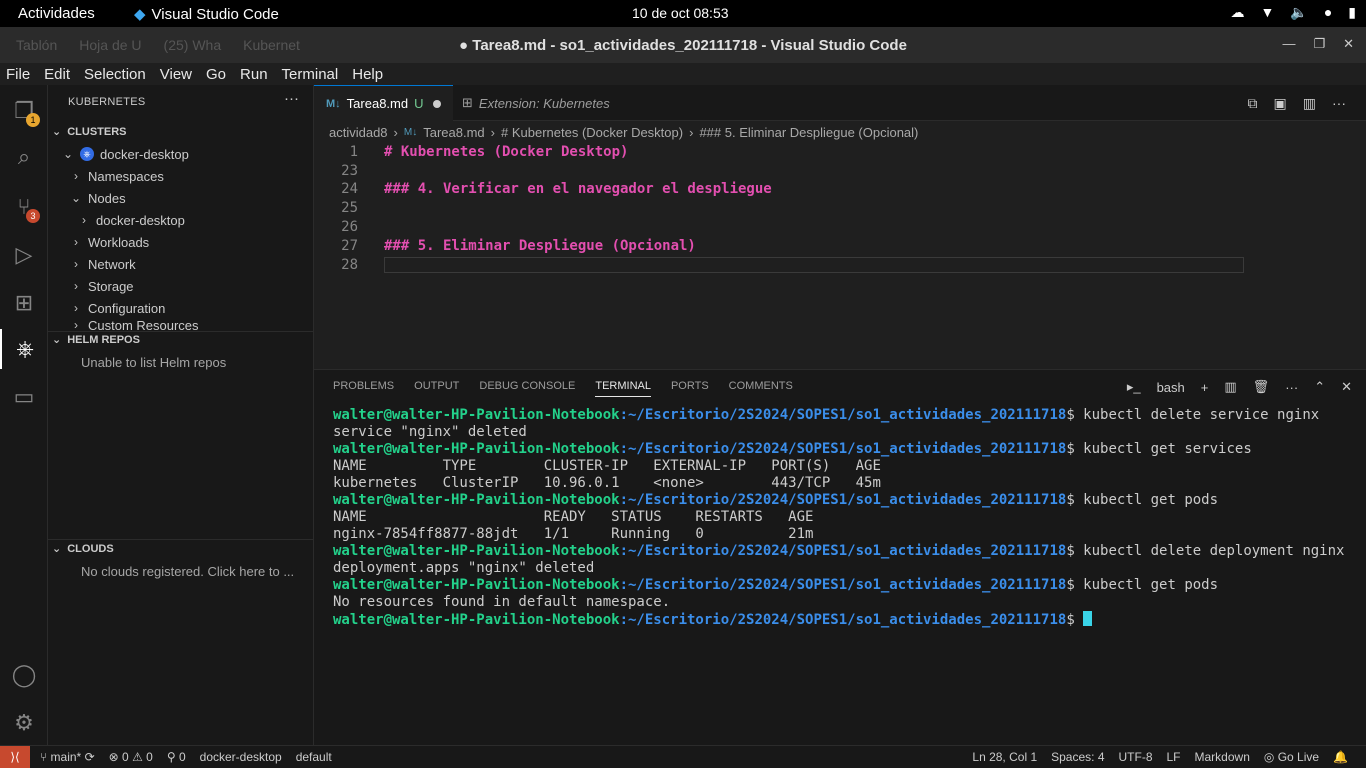 The height and width of the screenshot is (768, 1366). I want to click on code-line: # Kubernetes (Docker Desktop), so click(506, 152).